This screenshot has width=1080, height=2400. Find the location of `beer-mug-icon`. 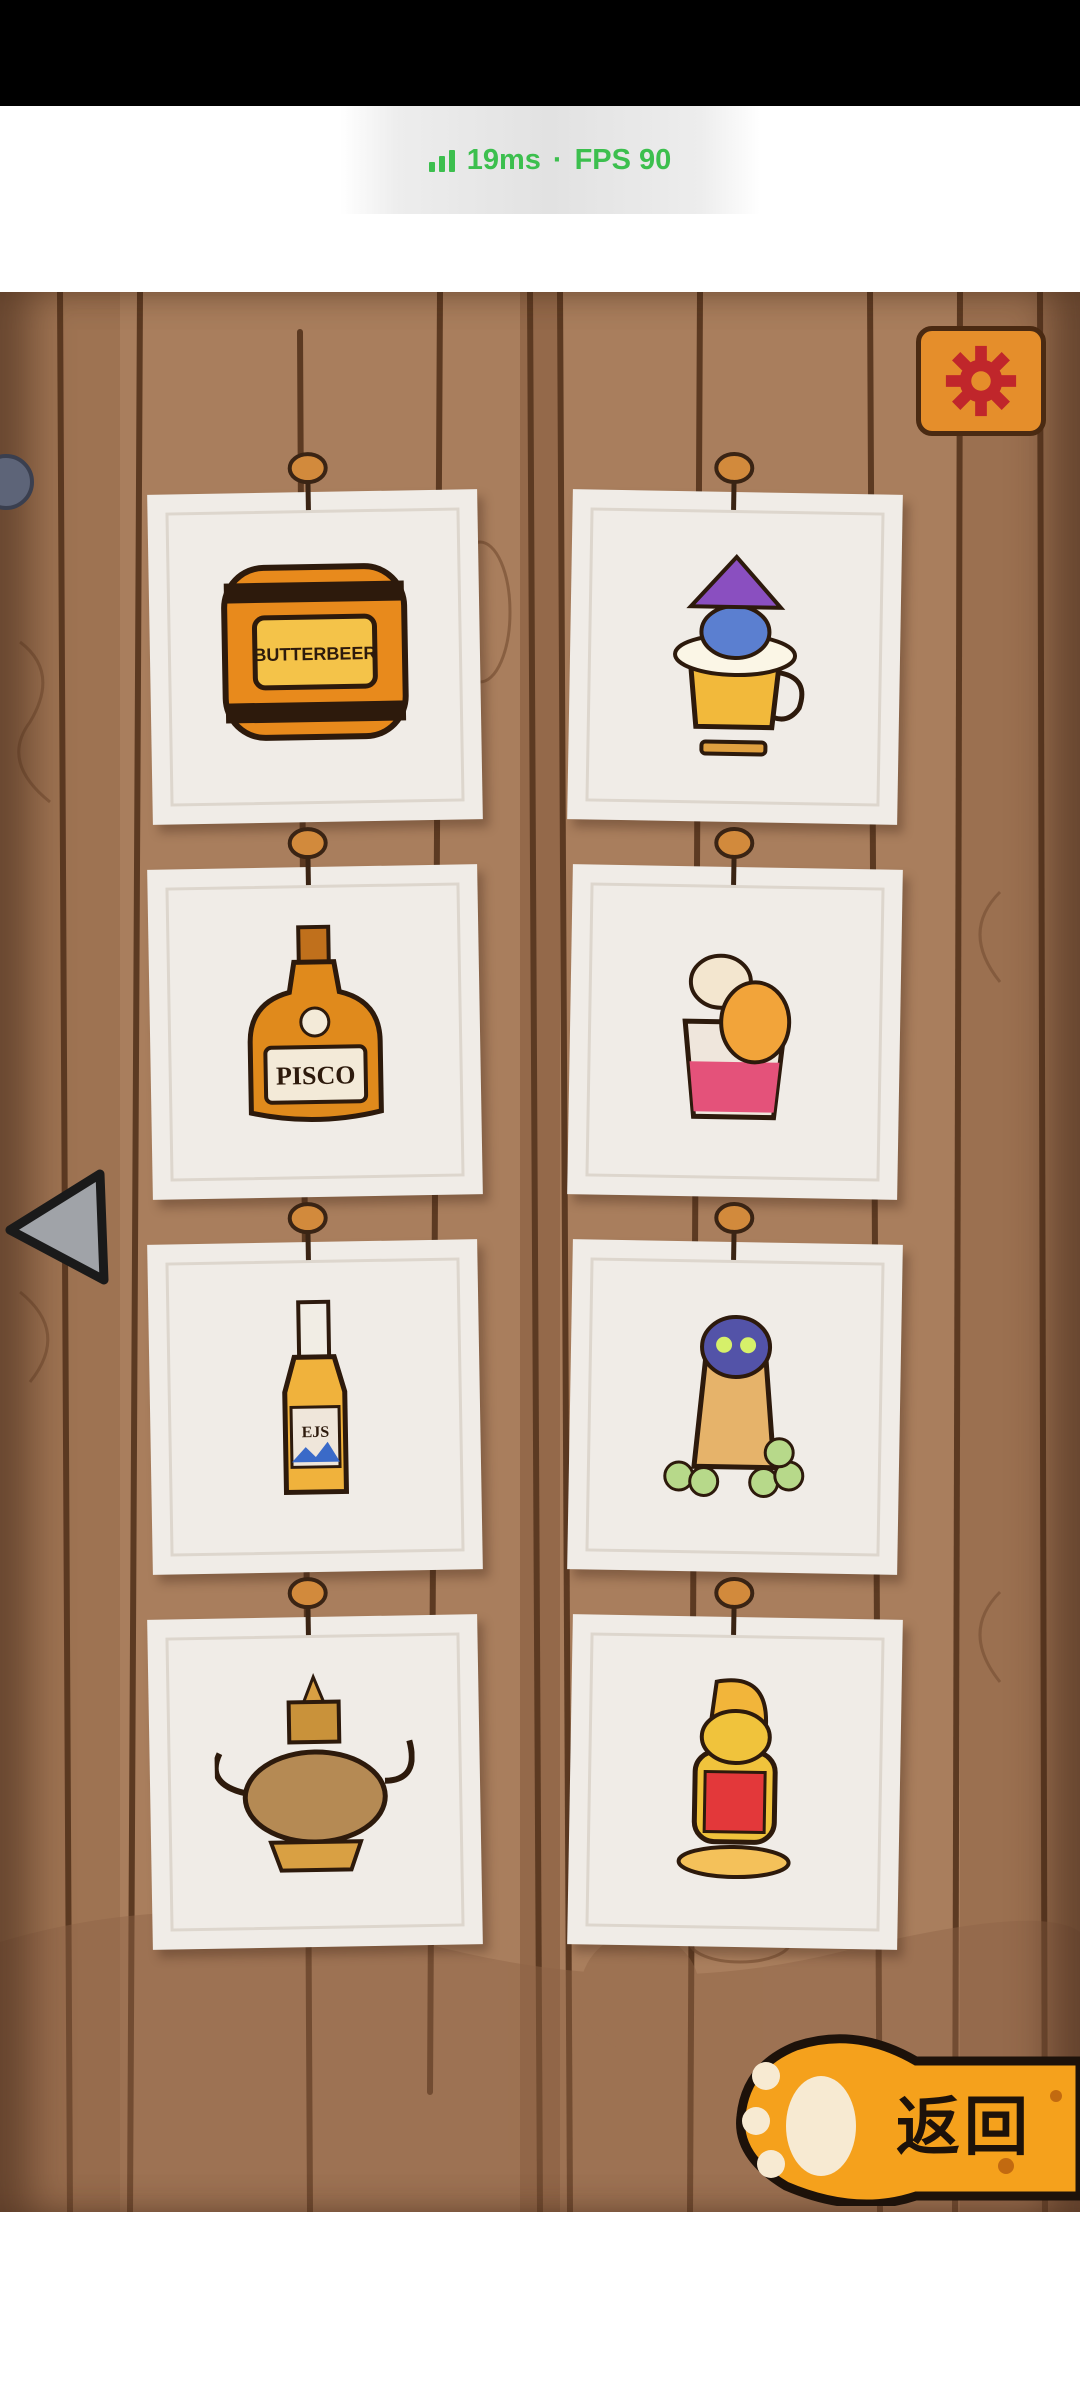

beer-mug-icon is located at coordinates (739, 655).